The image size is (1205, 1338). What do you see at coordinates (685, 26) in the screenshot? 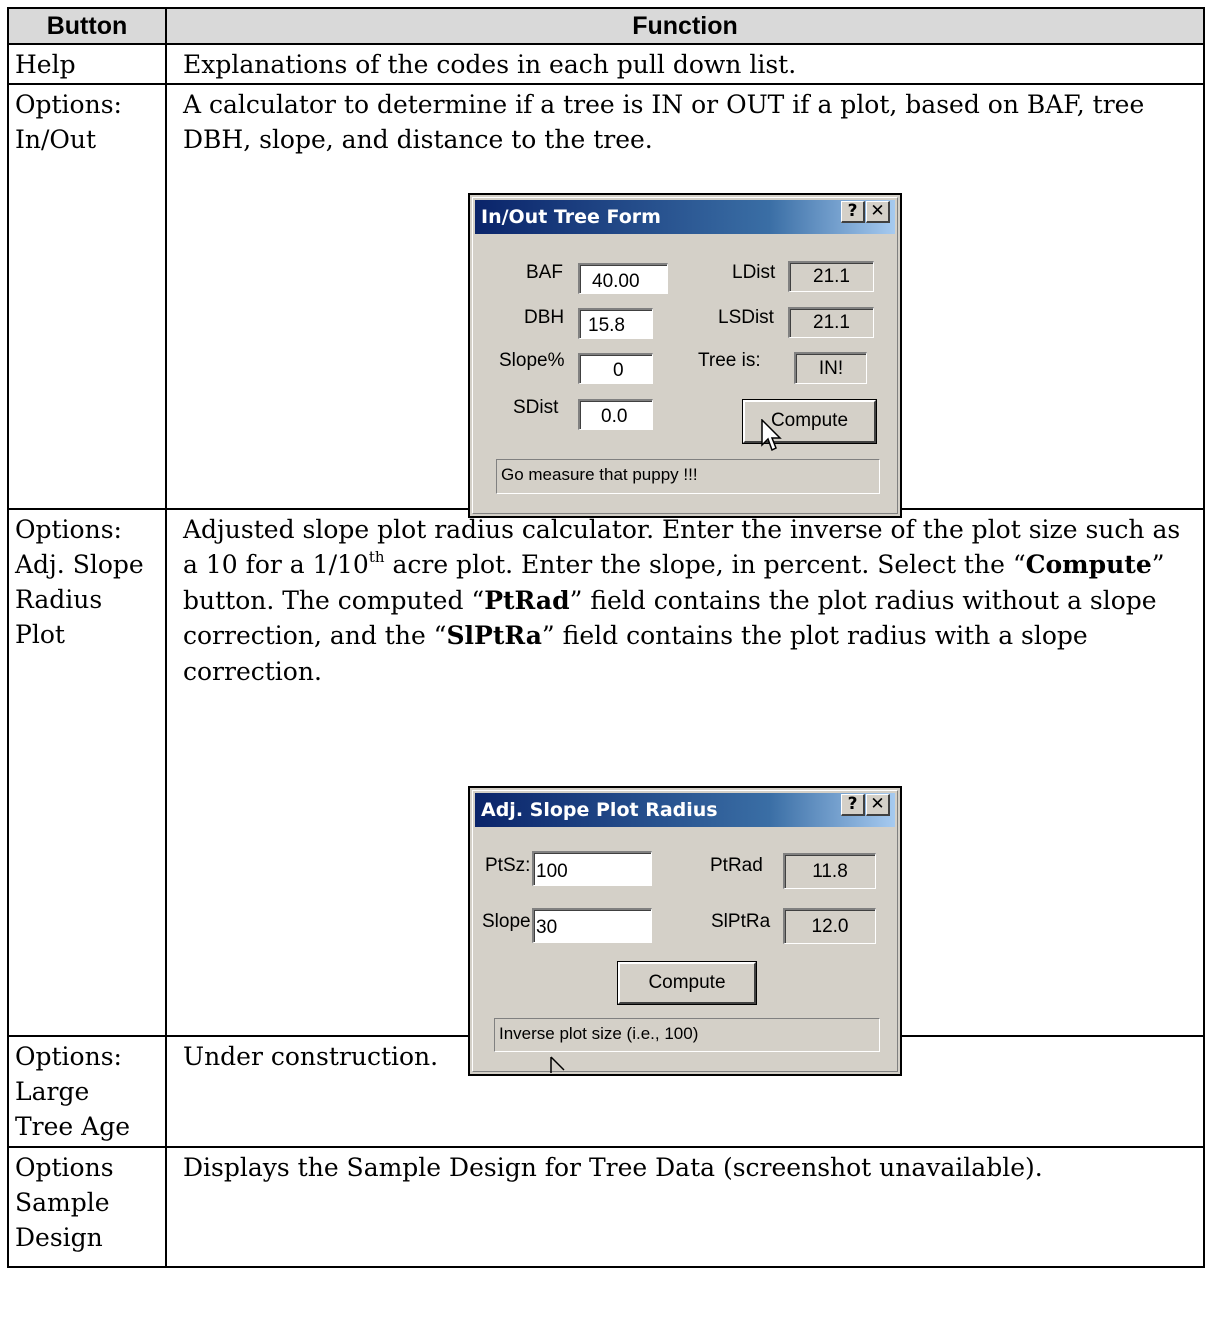
I see `header-function: Function` at bounding box center [685, 26].